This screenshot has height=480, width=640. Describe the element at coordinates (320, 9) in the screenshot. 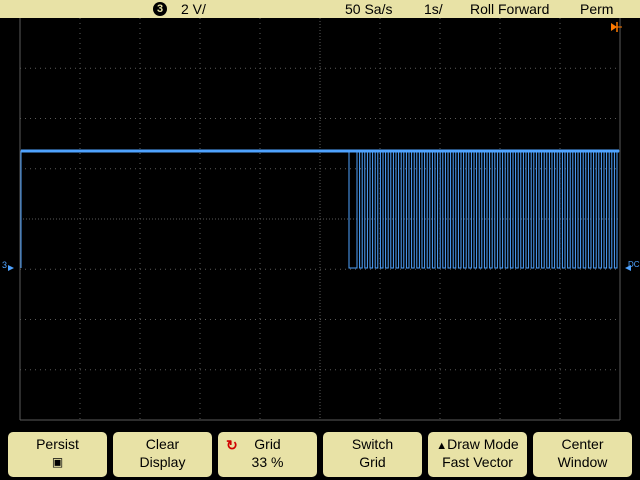

I see `status-bar: 3 2 V/ 50 Sa/s 1s/ Roll Forward Perm` at that location.